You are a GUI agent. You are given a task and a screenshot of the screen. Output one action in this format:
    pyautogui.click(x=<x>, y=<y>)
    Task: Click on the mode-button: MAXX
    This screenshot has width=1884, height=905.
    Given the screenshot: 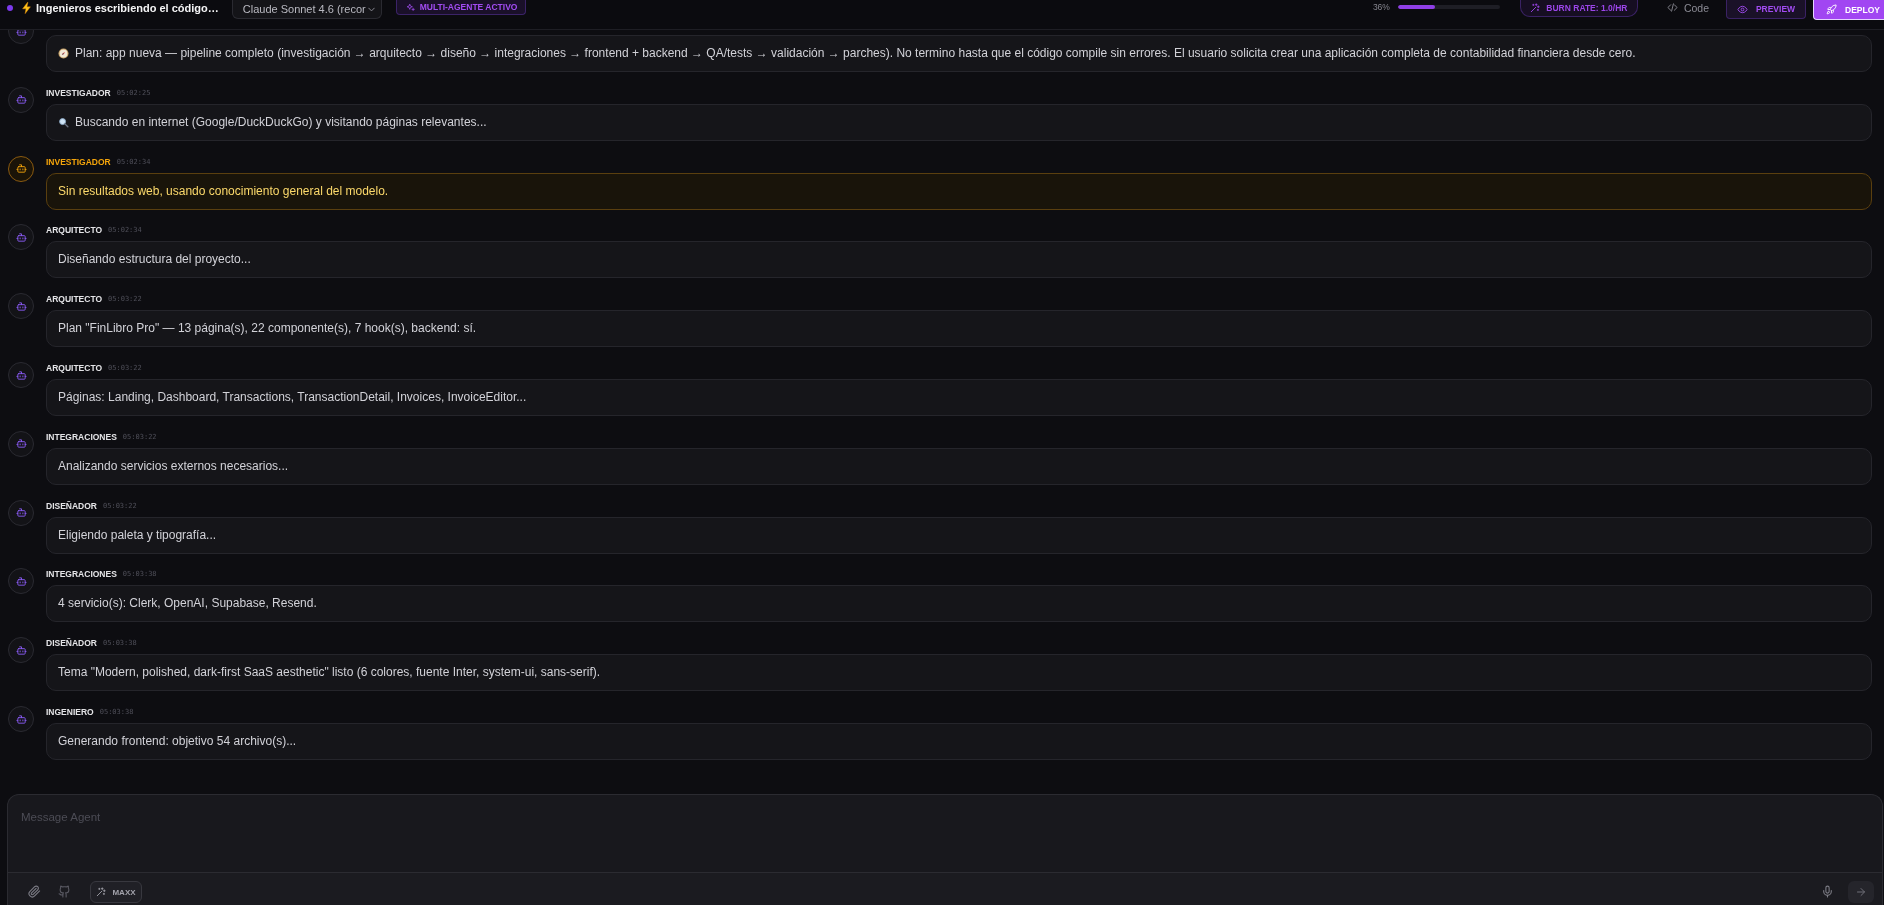 What is the action you would take?
    pyautogui.click(x=116, y=892)
    